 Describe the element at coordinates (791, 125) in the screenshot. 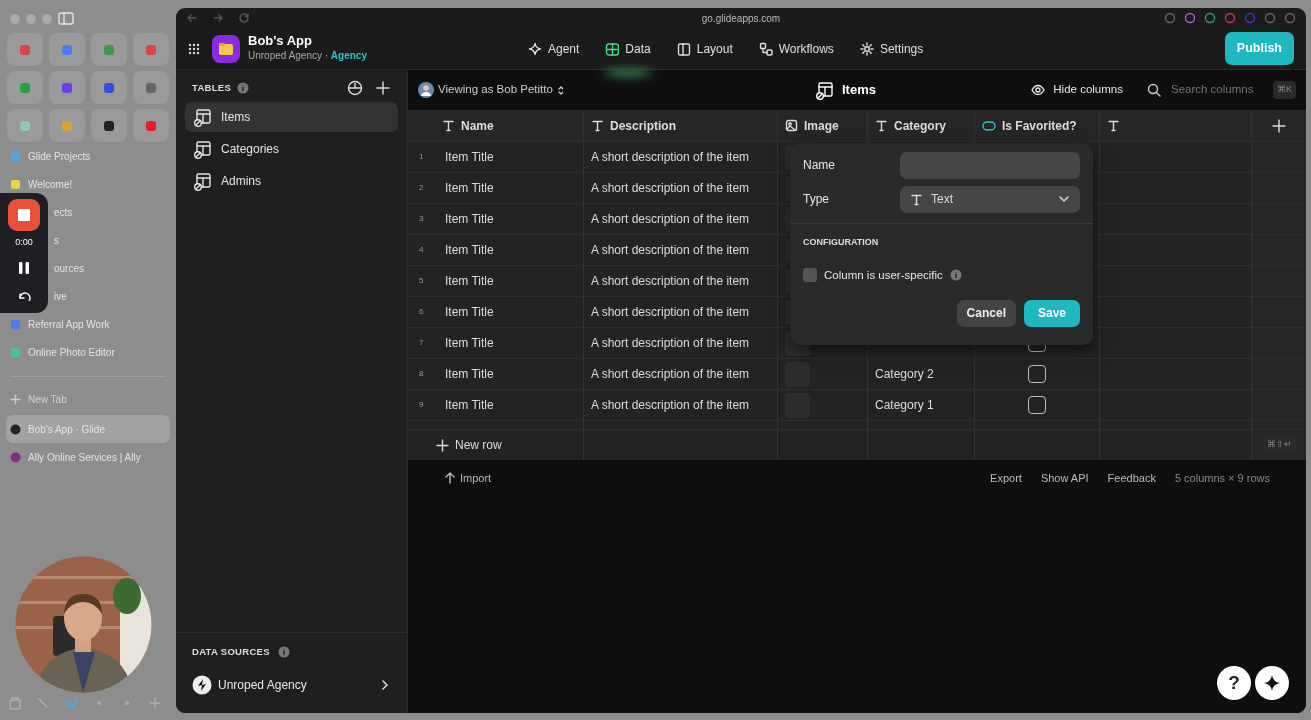

I see `image-type-icon` at that location.